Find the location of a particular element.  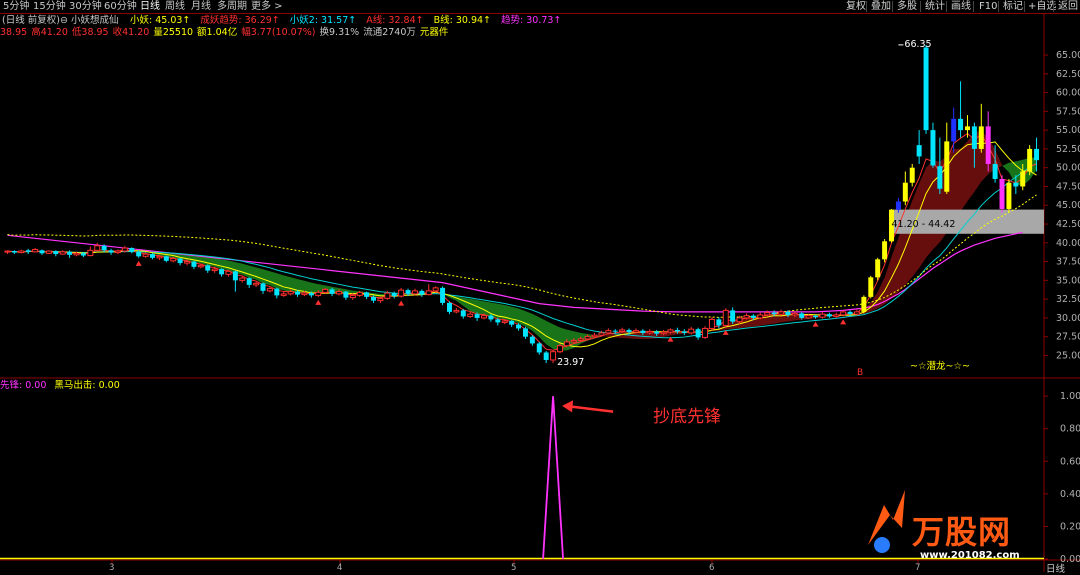

bottom-fish-label: 抄底先锋 is located at coordinates (687, 414).